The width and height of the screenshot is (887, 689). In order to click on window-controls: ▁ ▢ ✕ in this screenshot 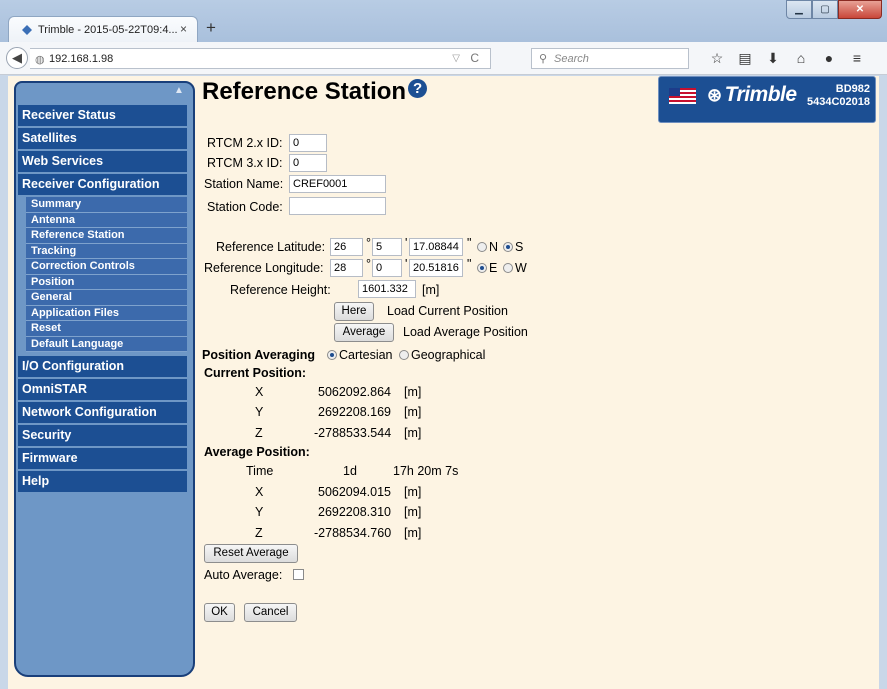, I will do `click(834, 9)`.